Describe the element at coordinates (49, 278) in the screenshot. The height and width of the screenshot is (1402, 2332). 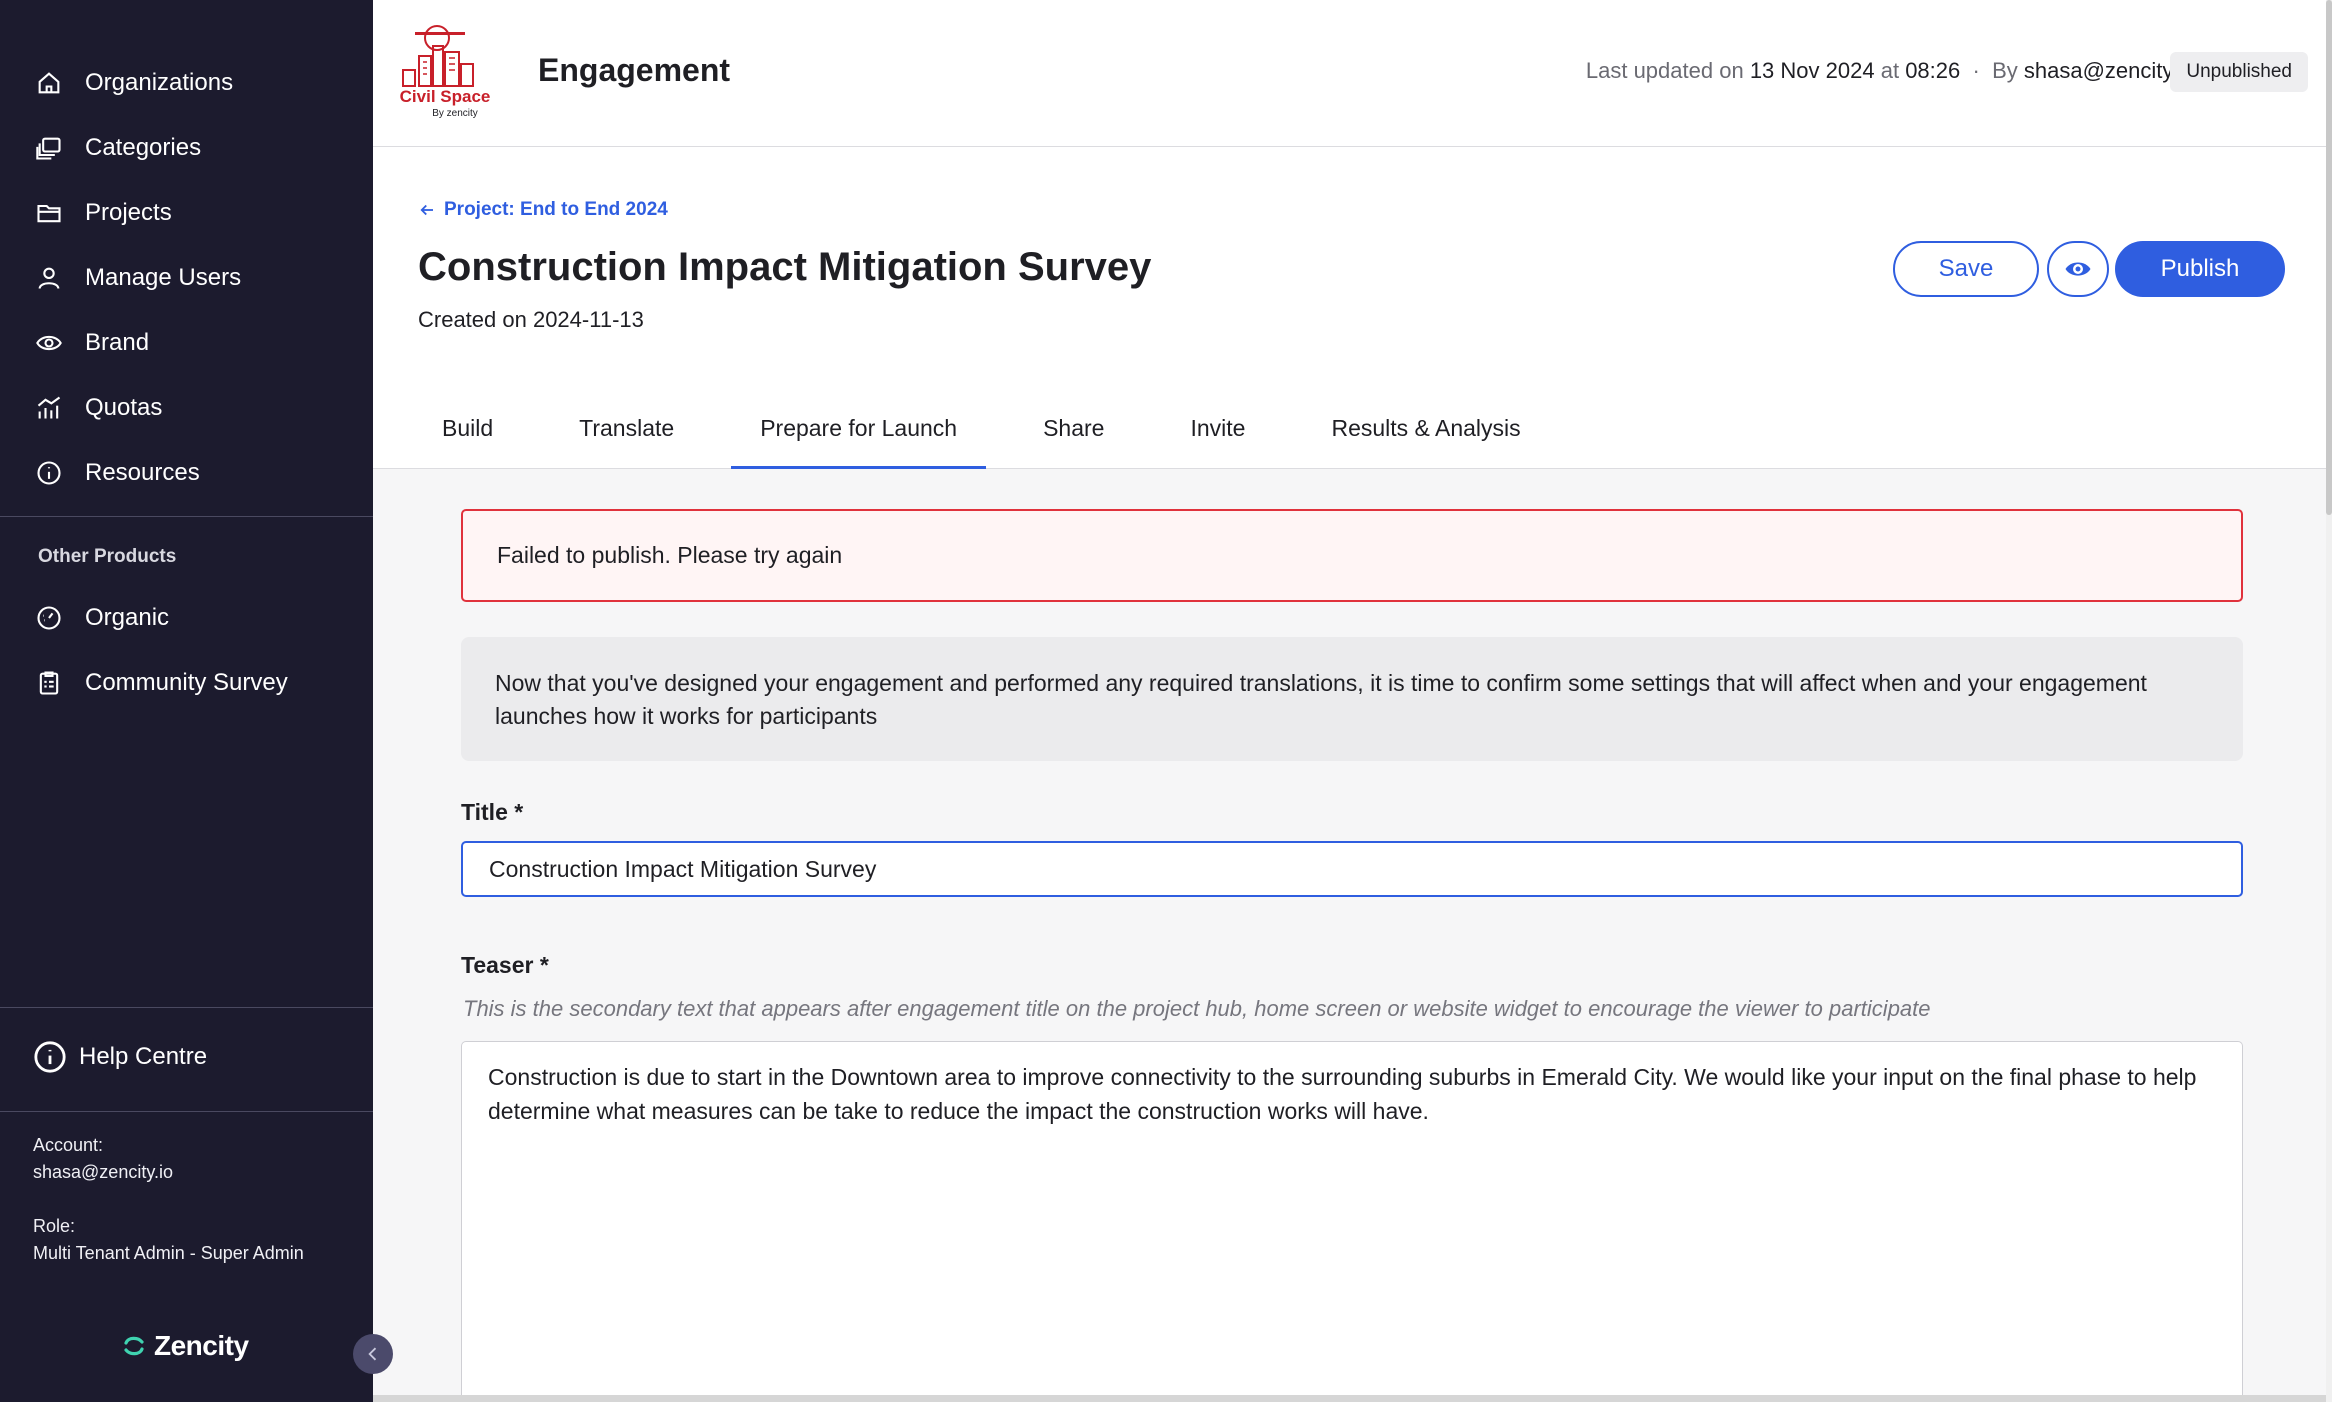
I see `user-icon` at that location.